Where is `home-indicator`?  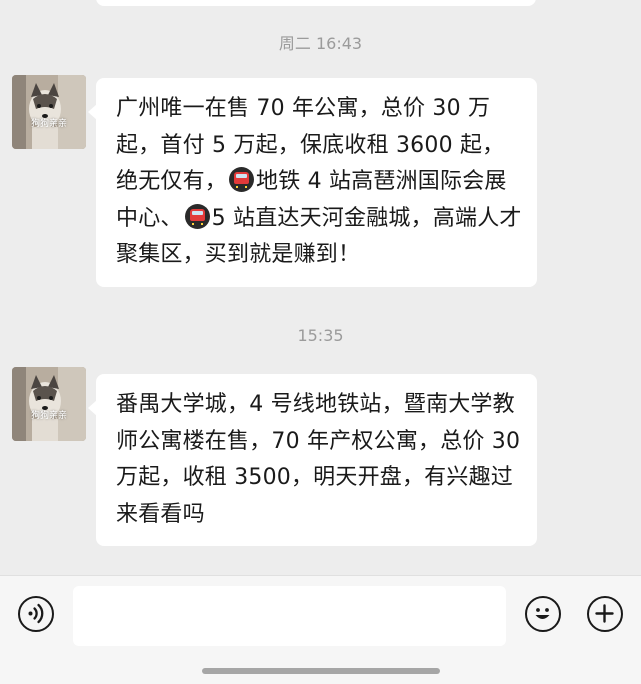
home-indicator is located at coordinates (321, 671).